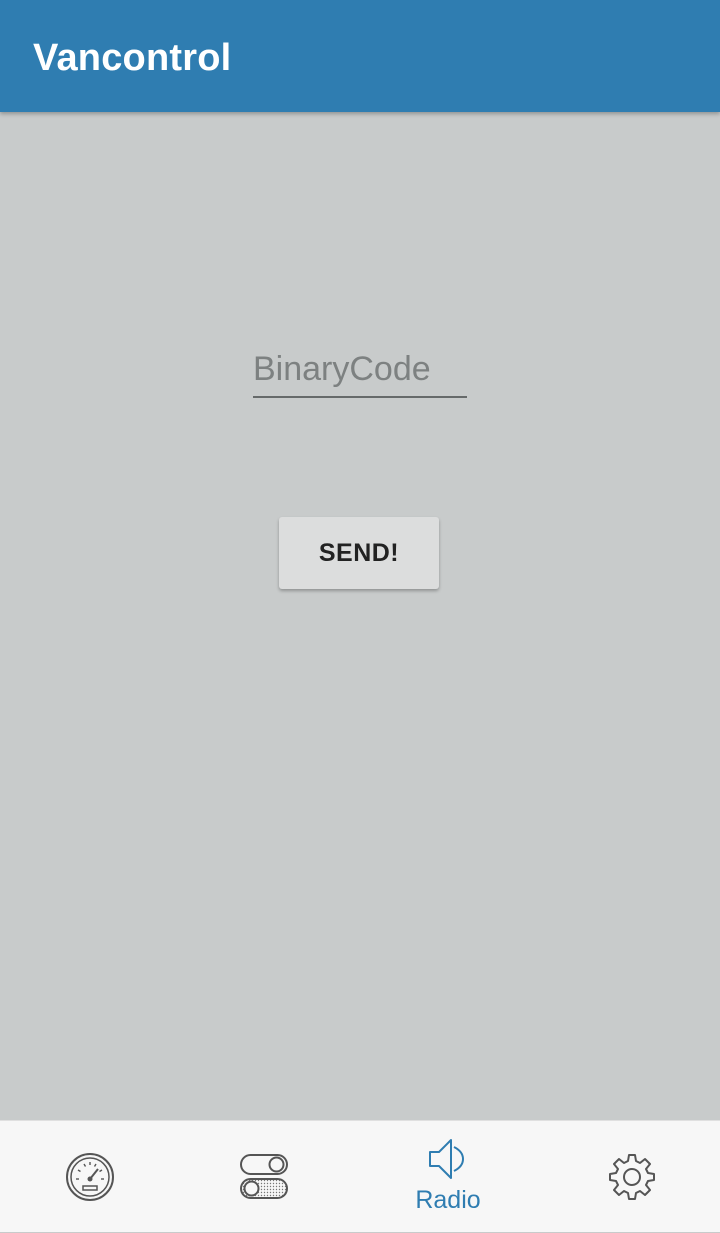 This screenshot has height=1233, width=720. I want to click on nav-item-settings, so click(631, 1177).